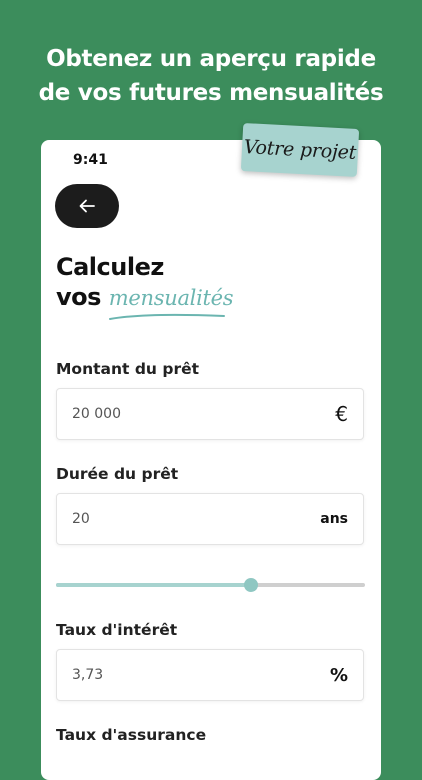 The image size is (422, 780). I want to click on duration-slider-fill, so click(153, 585).